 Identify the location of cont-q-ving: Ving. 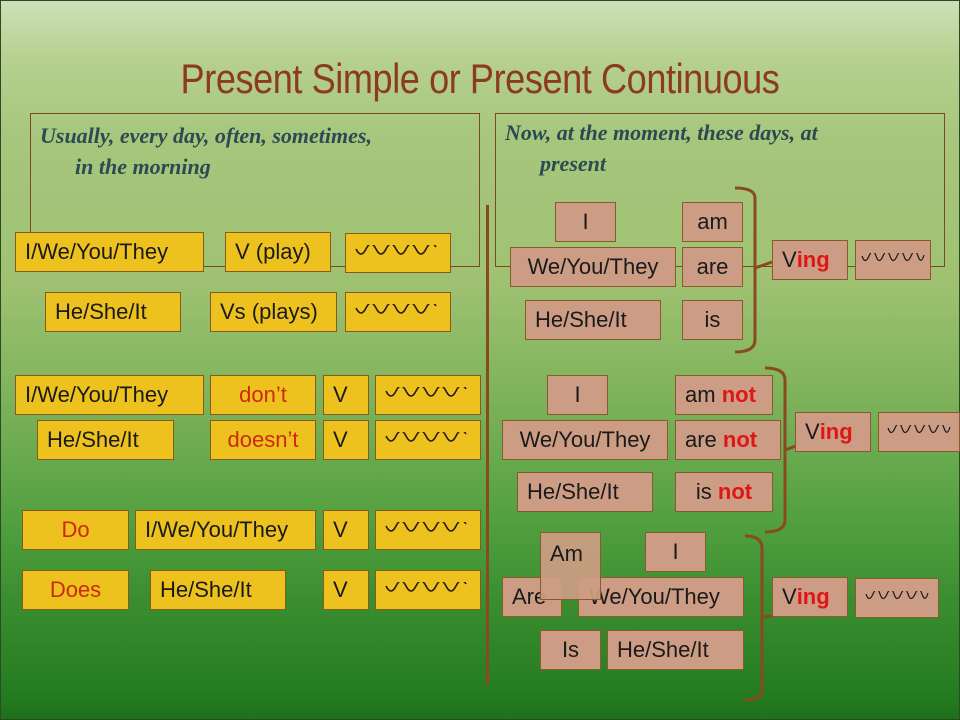
(810, 597).